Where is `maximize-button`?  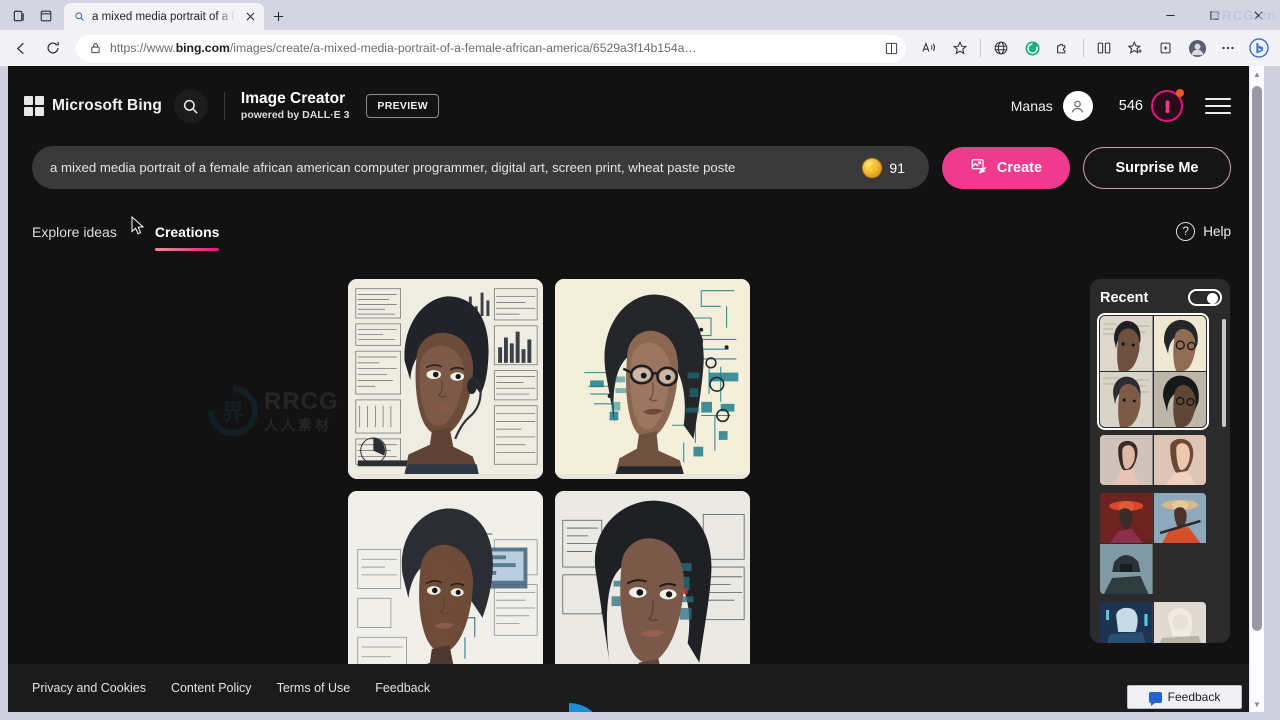 maximize-button is located at coordinates (1214, 15).